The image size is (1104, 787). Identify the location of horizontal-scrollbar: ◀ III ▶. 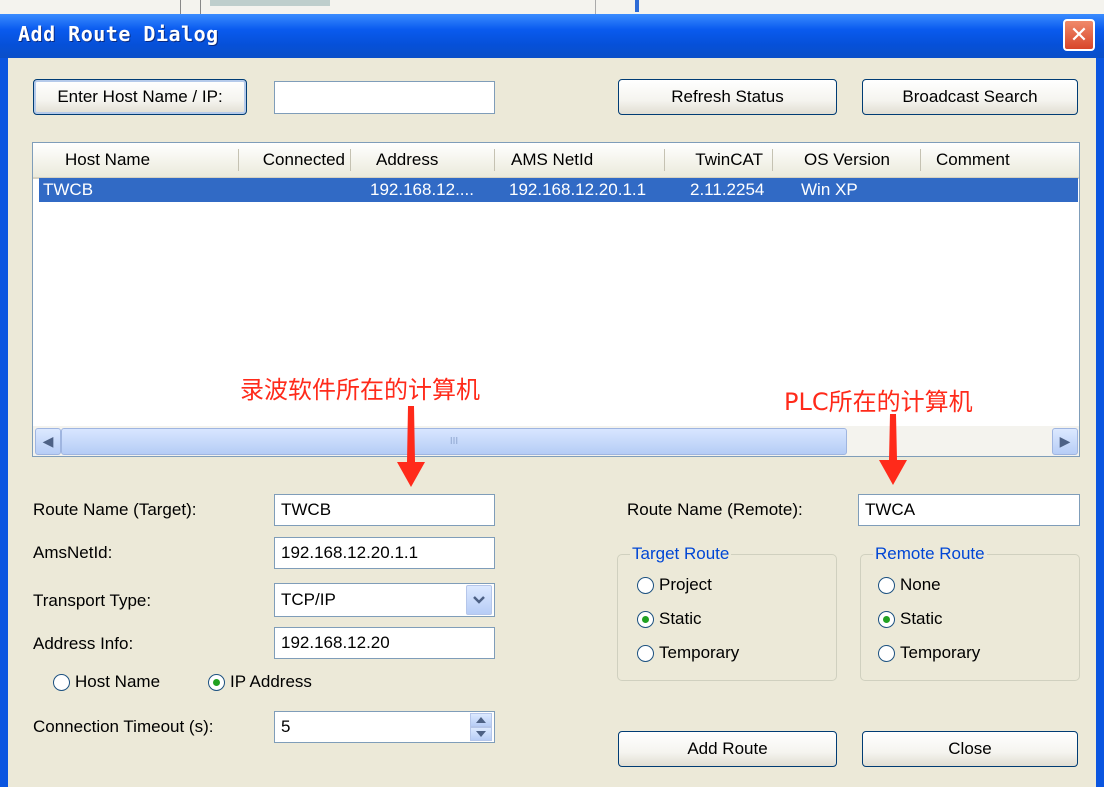
(556, 441).